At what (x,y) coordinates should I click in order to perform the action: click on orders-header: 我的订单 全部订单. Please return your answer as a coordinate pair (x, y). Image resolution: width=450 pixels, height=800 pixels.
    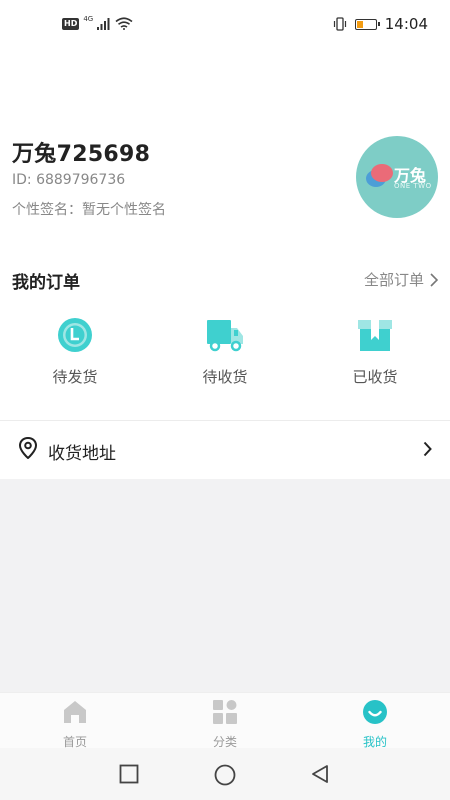
    Looking at the image, I should click on (225, 279).